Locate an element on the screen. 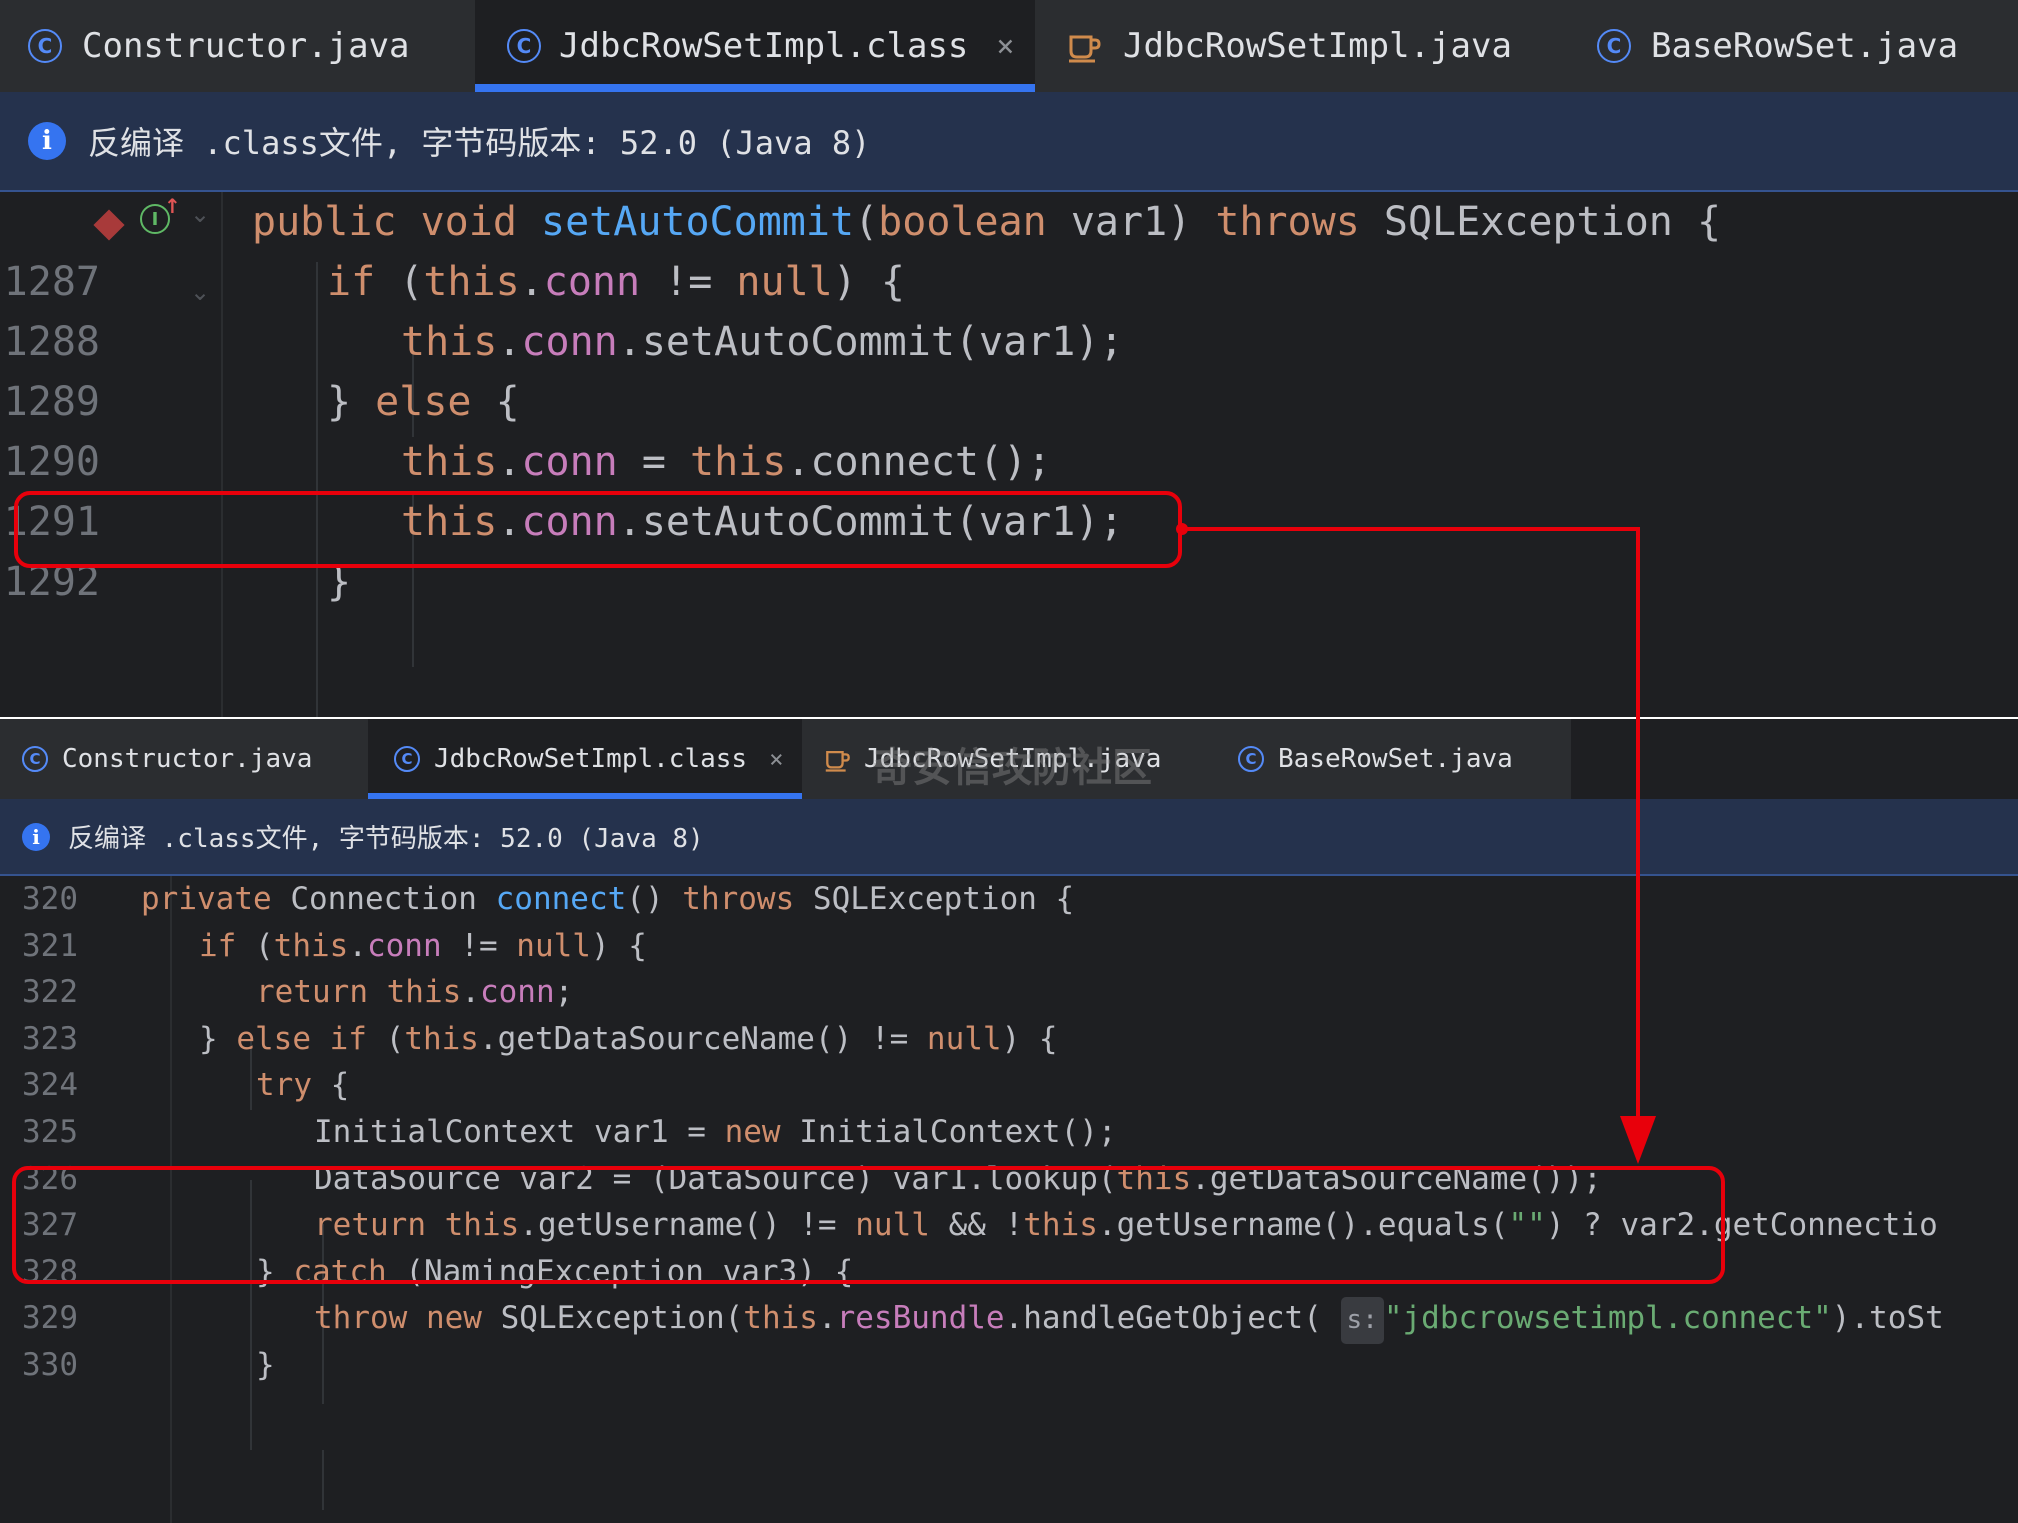 This screenshot has width=2018, height=1523. code-token: catch is located at coordinates (340, 1271).